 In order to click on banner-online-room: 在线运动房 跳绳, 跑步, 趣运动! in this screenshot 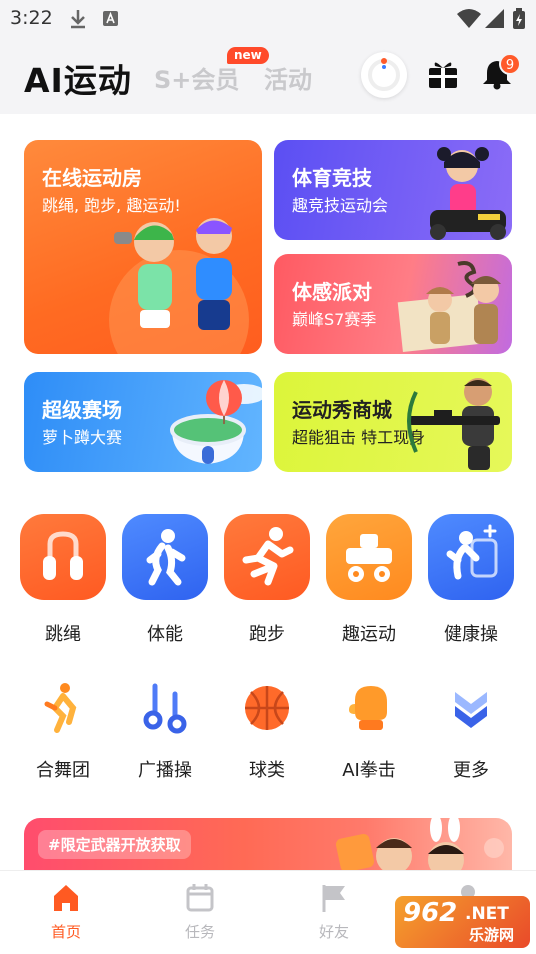, I will do `click(143, 247)`.